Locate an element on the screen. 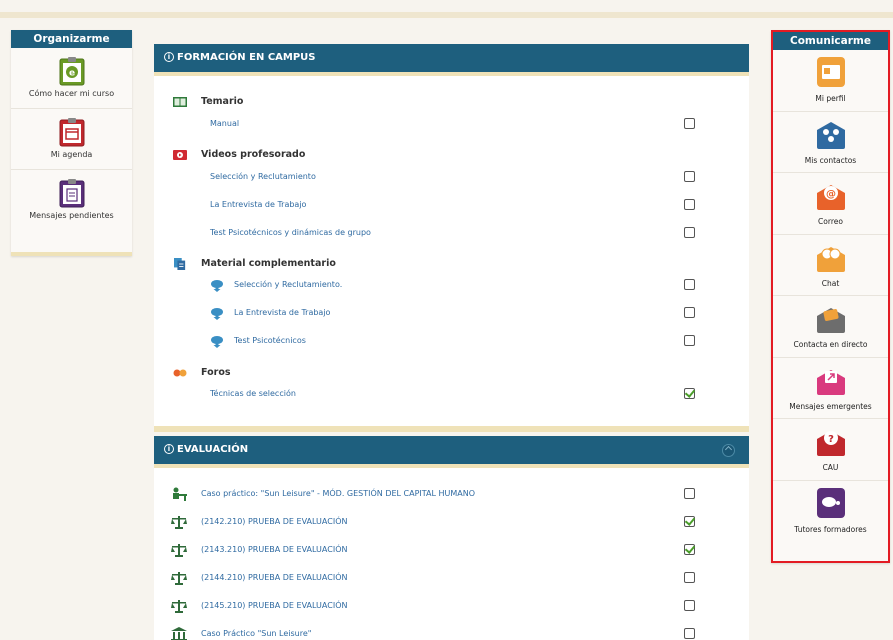 This screenshot has width=893, height=640. category-material-complementario: Material complementario is located at coordinates (451, 265).